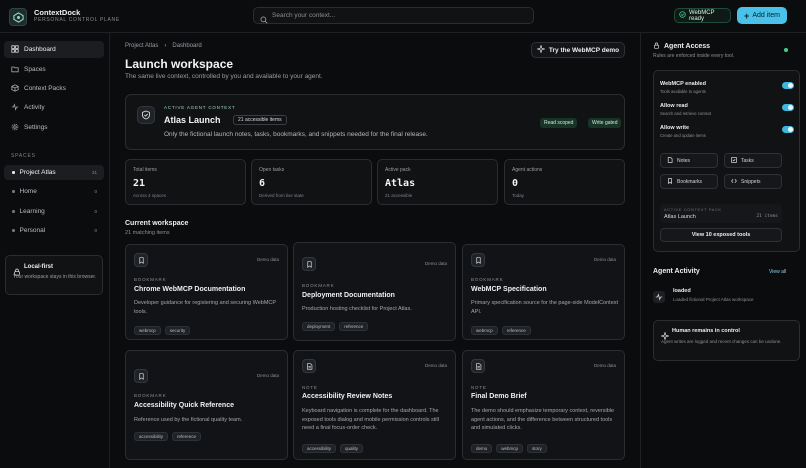 The image size is (806, 468). What do you see at coordinates (721, 235) in the screenshot?
I see `view-exposed-tools-button: View 10 exposed tools` at bounding box center [721, 235].